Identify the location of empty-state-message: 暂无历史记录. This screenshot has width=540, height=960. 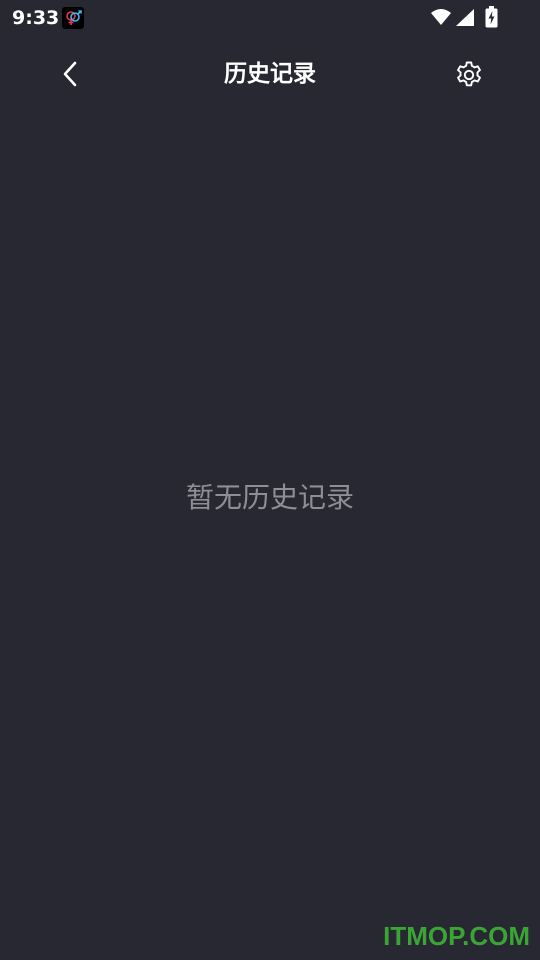
(269, 497).